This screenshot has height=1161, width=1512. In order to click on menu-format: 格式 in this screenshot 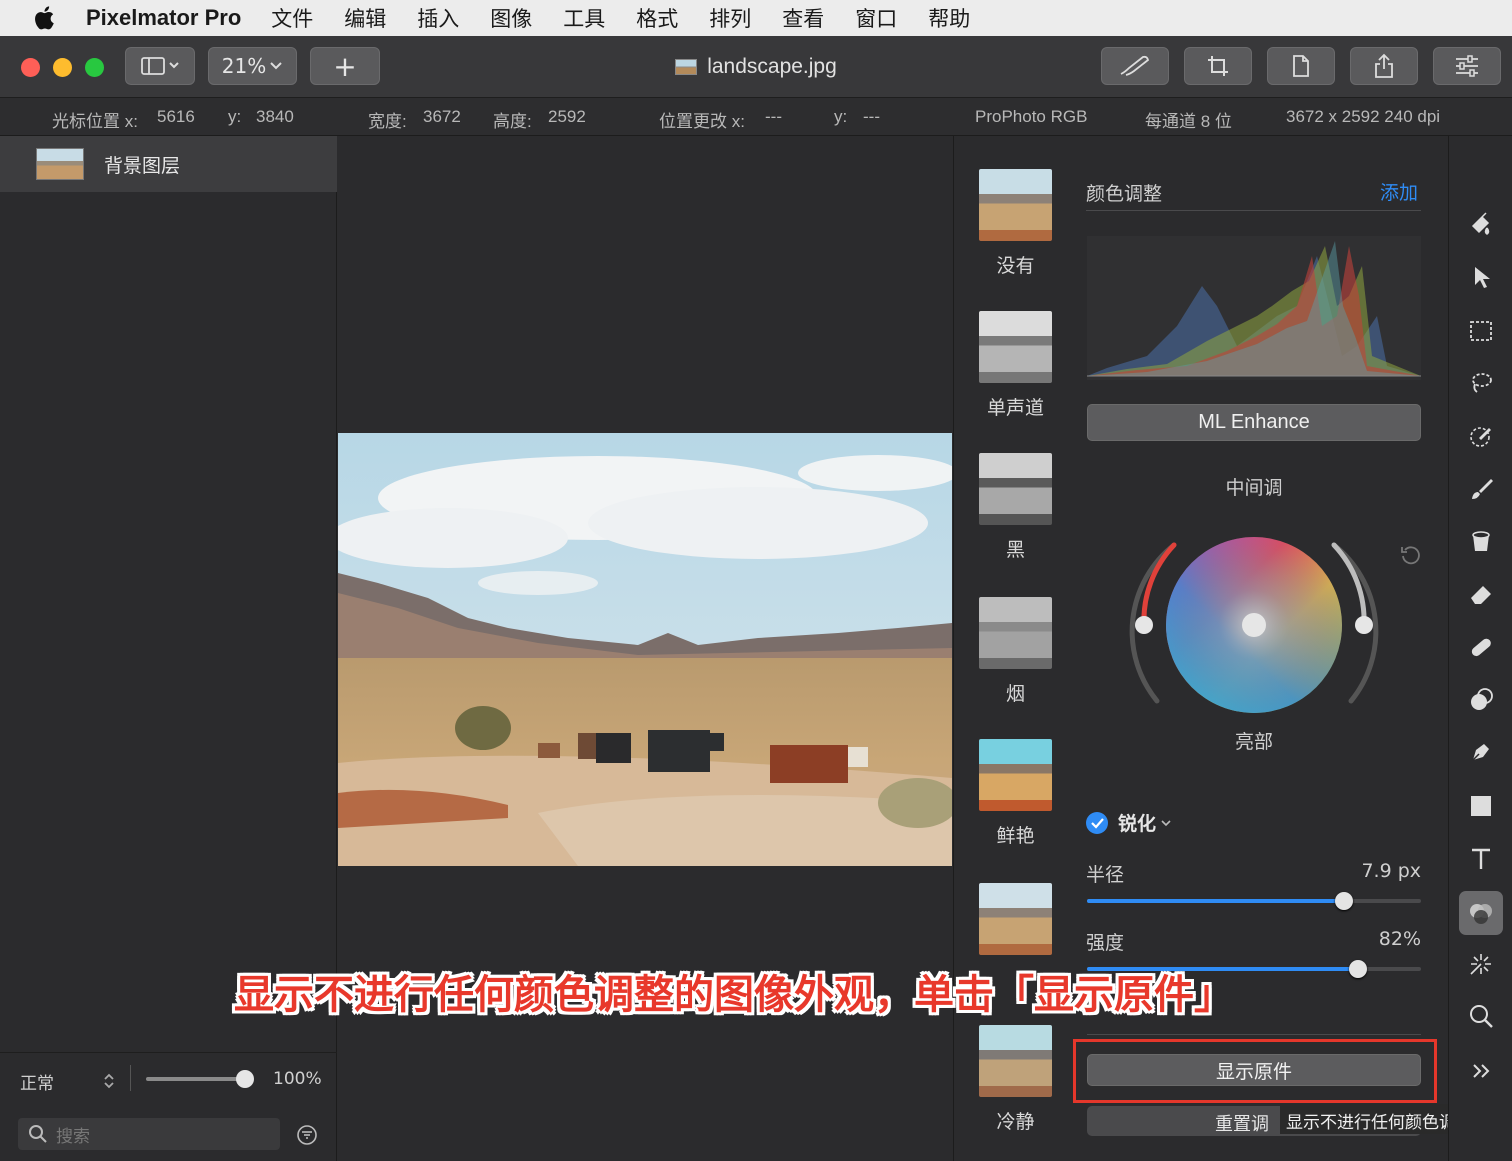, I will do `click(657, 18)`.